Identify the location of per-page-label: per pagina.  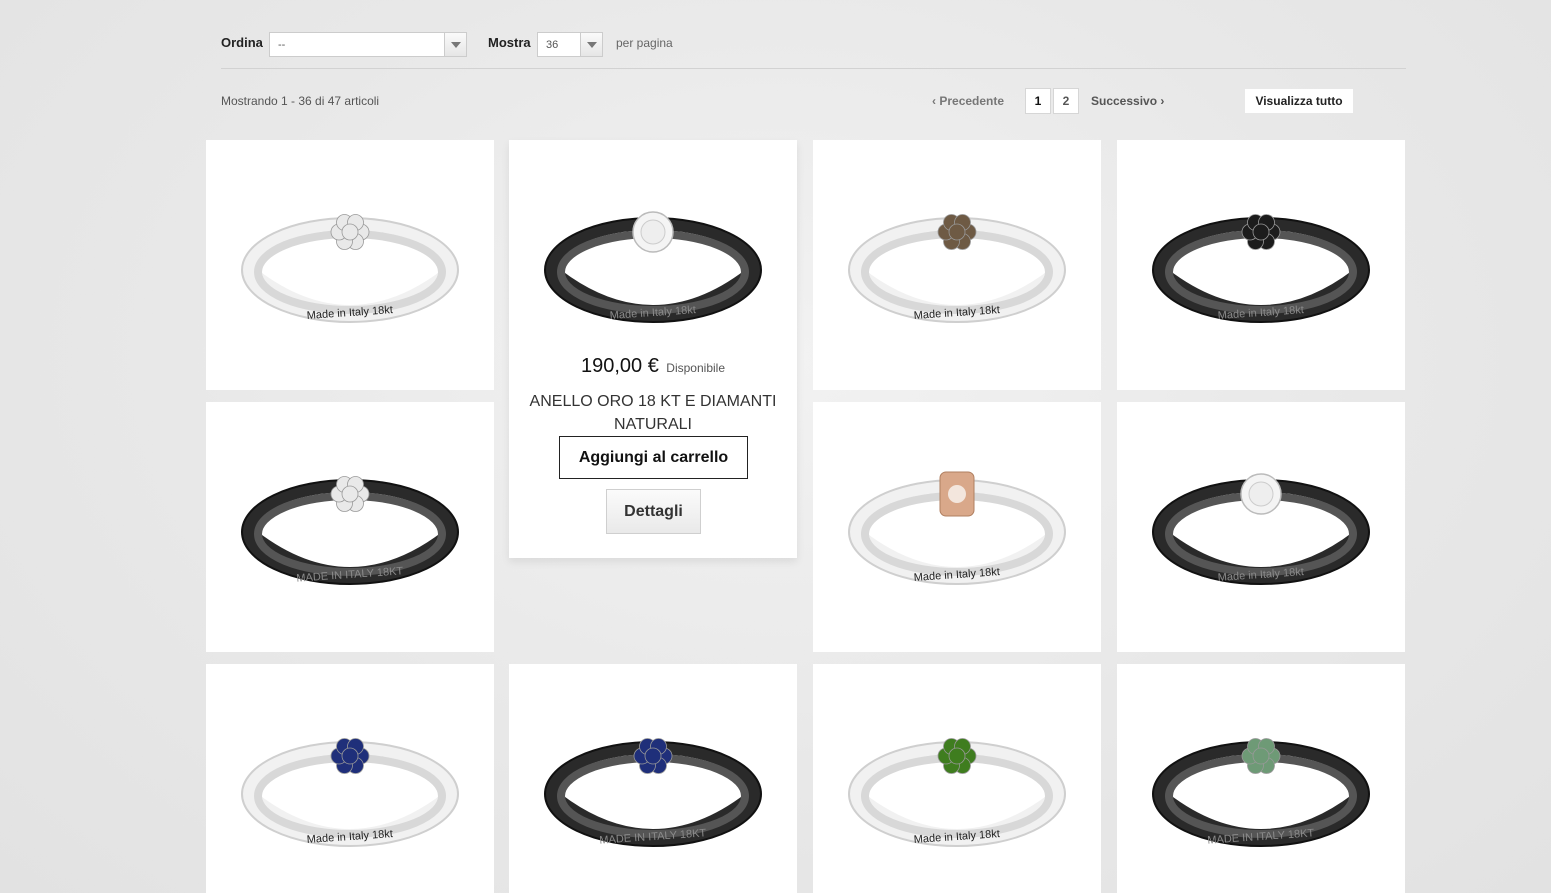
(644, 43).